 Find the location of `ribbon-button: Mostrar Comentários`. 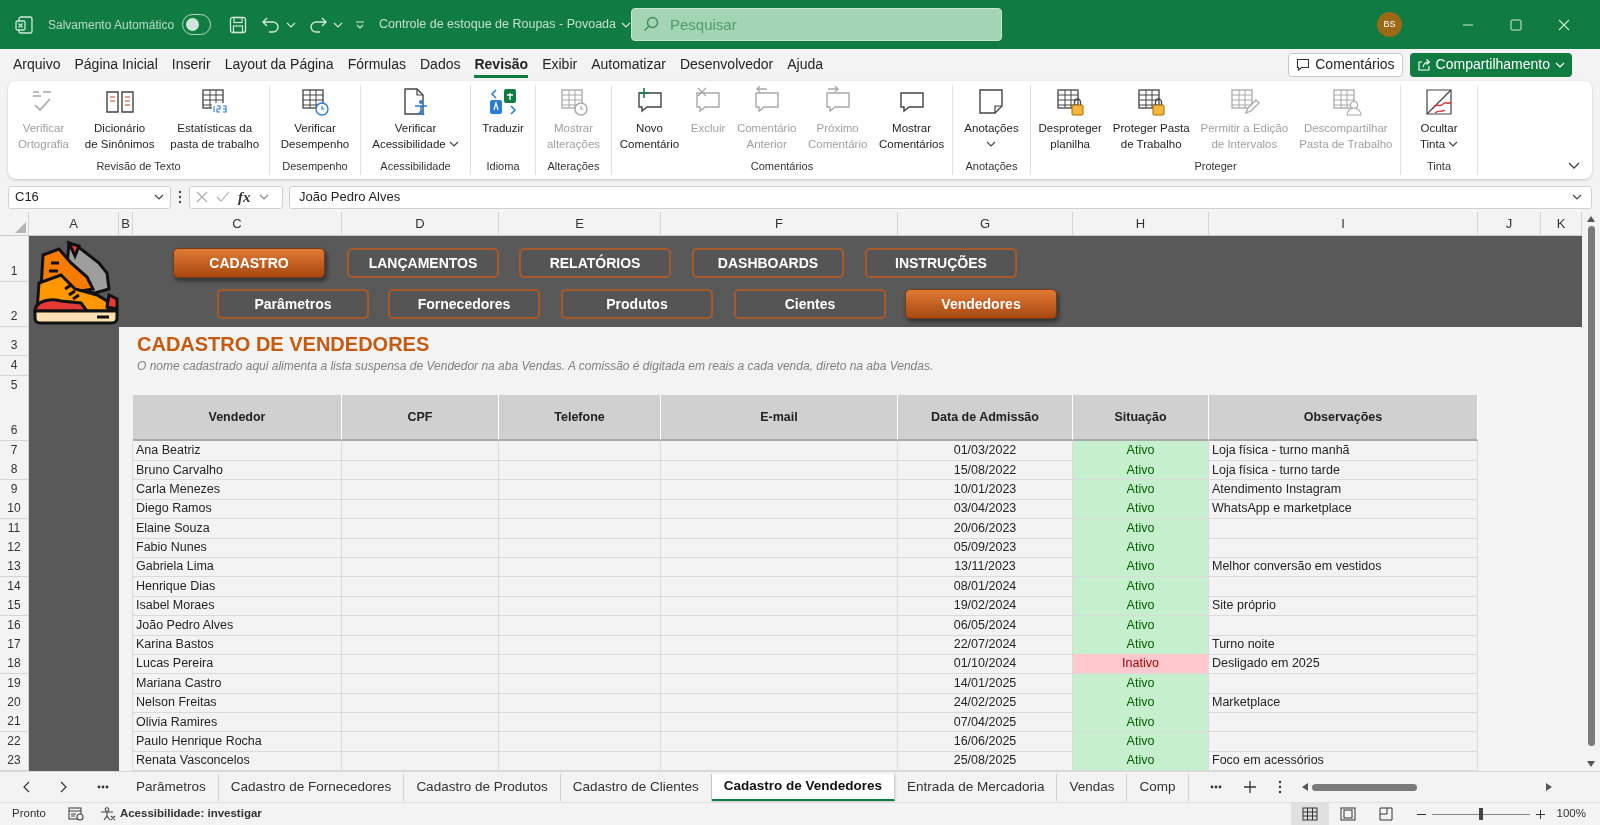

ribbon-button: Mostrar Comentários is located at coordinates (911, 118).